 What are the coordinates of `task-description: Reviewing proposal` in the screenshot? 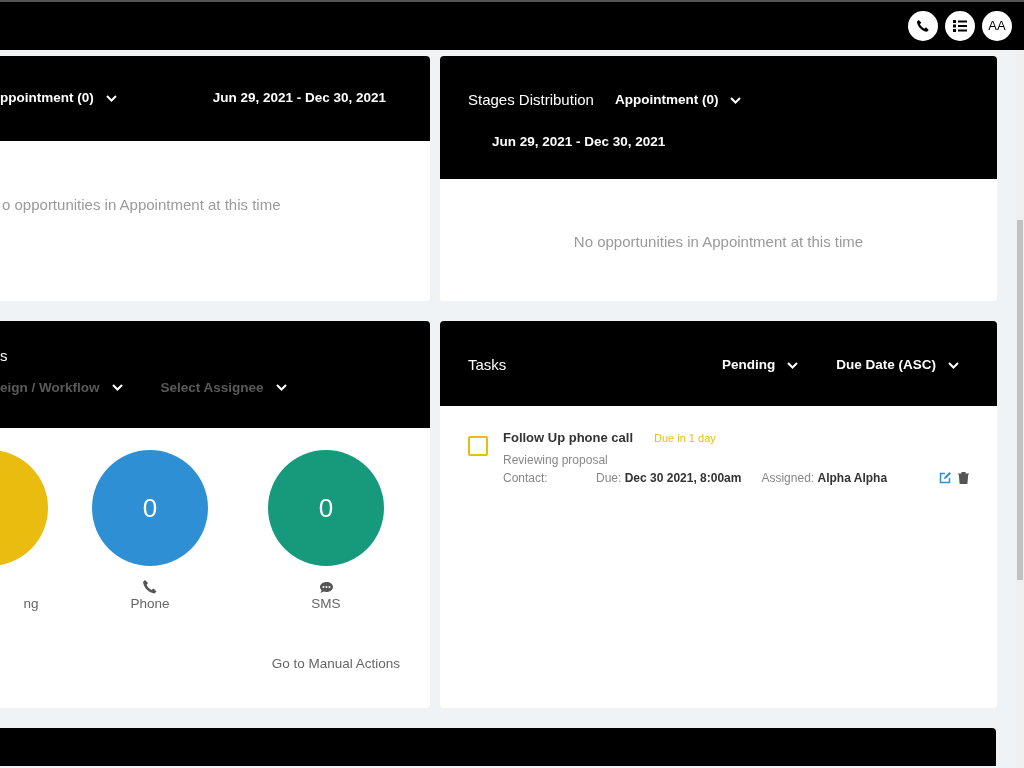 It's located at (556, 460).